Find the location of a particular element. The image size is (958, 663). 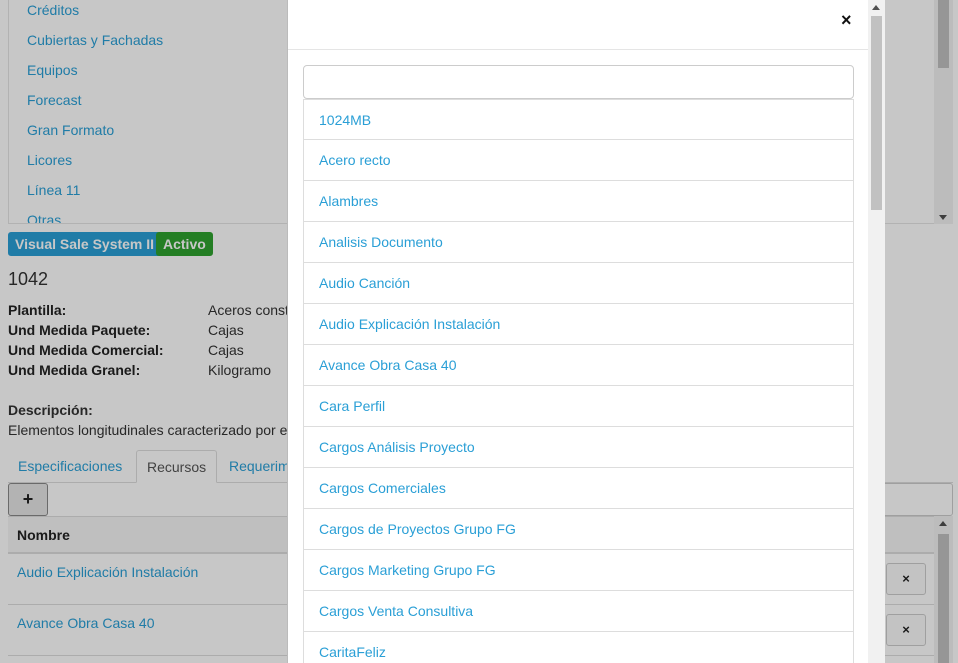

option-item: Avance Obra Casa 40 is located at coordinates (578, 365).